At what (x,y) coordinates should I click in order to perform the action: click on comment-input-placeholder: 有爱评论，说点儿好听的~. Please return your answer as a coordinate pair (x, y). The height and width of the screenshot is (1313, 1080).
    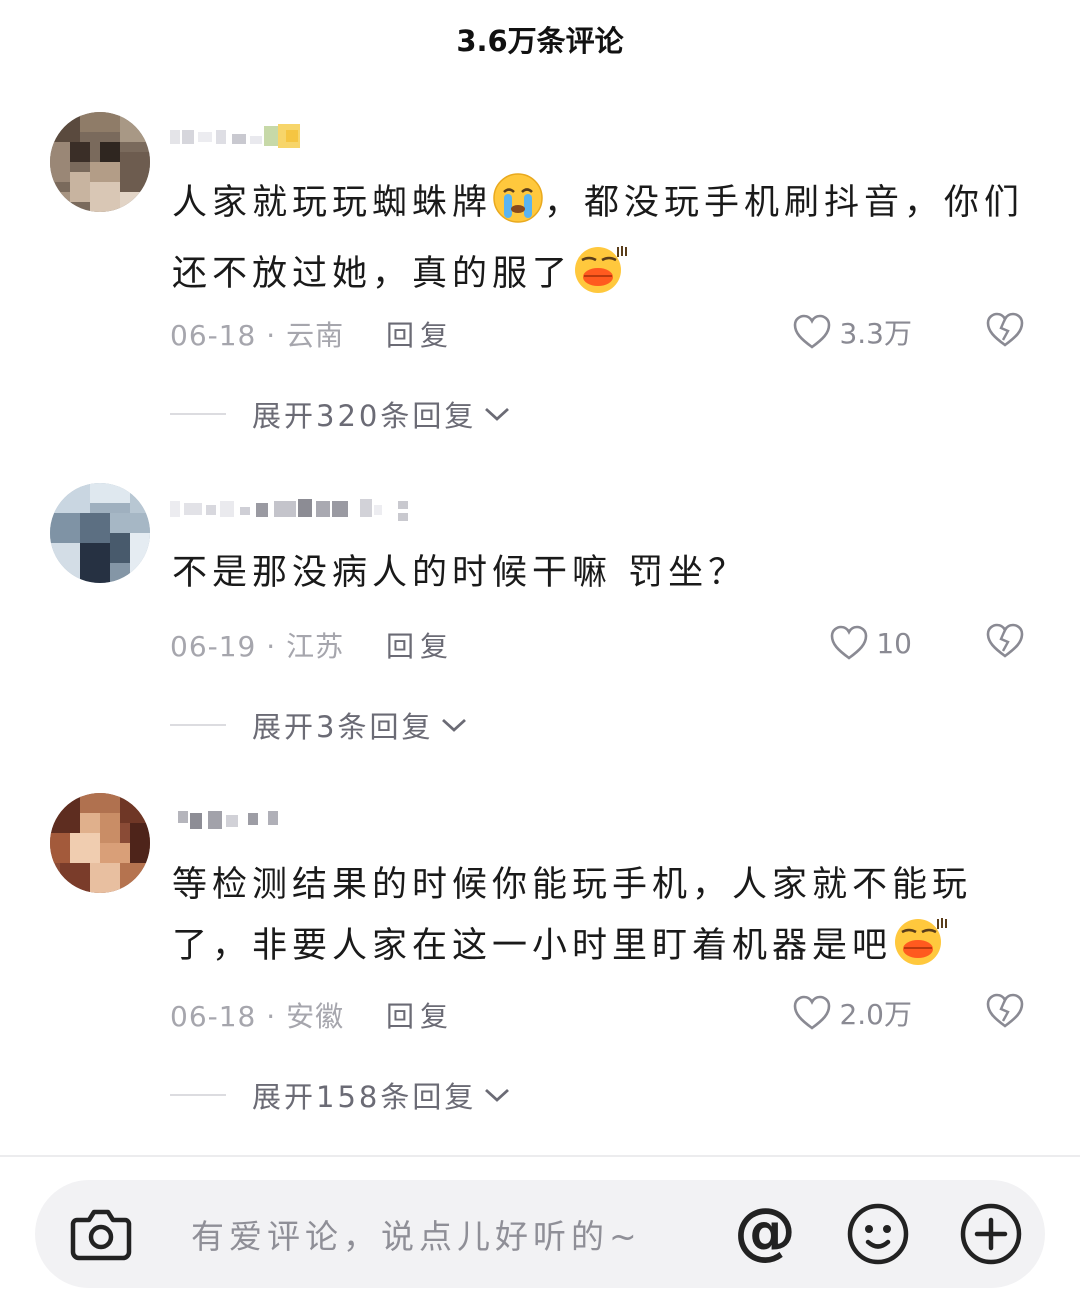
    Looking at the image, I should click on (416, 1234).